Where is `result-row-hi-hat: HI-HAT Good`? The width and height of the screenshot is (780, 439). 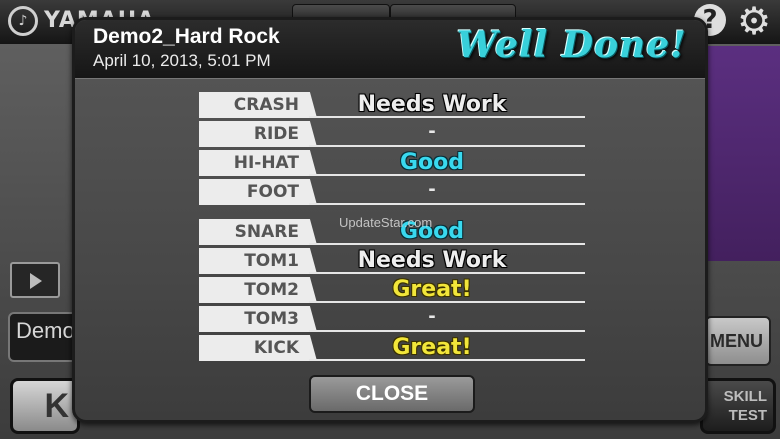
result-row-hi-hat: HI-HAT Good is located at coordinates (392, 164).